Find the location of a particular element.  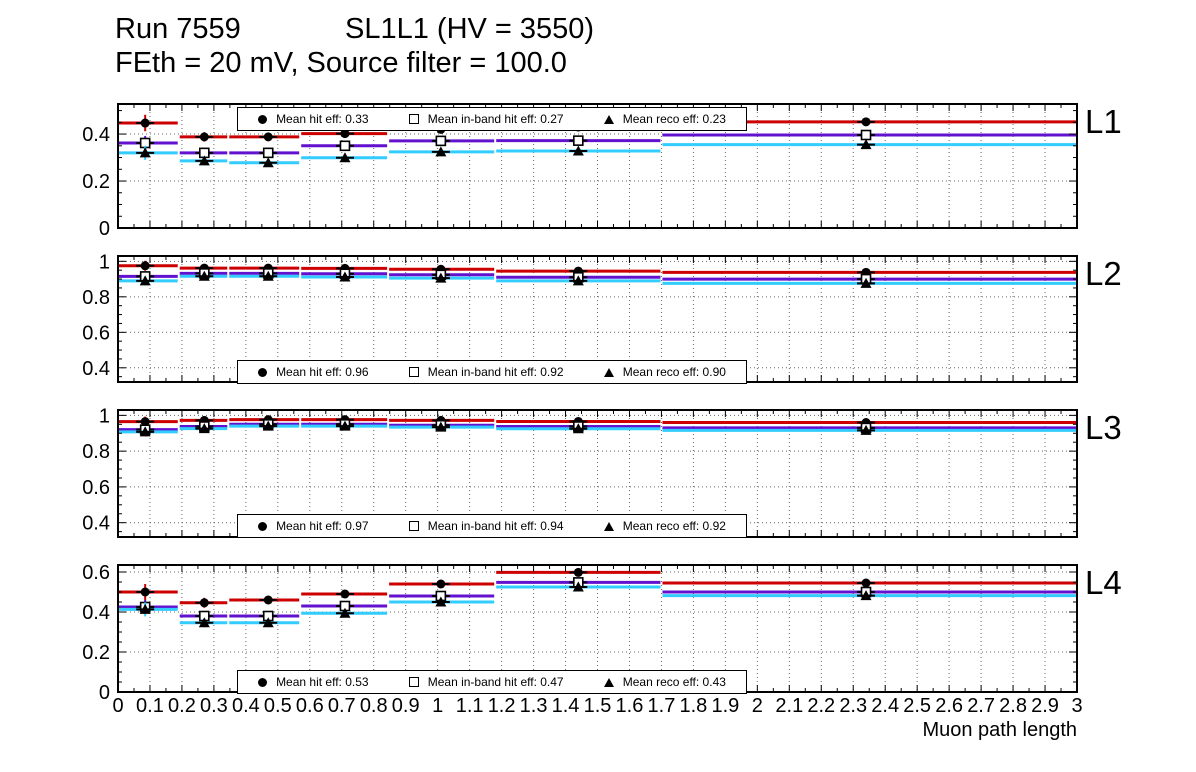

legend-label: Mean reco eff: 0.92 is located at coordinates (674, 526).